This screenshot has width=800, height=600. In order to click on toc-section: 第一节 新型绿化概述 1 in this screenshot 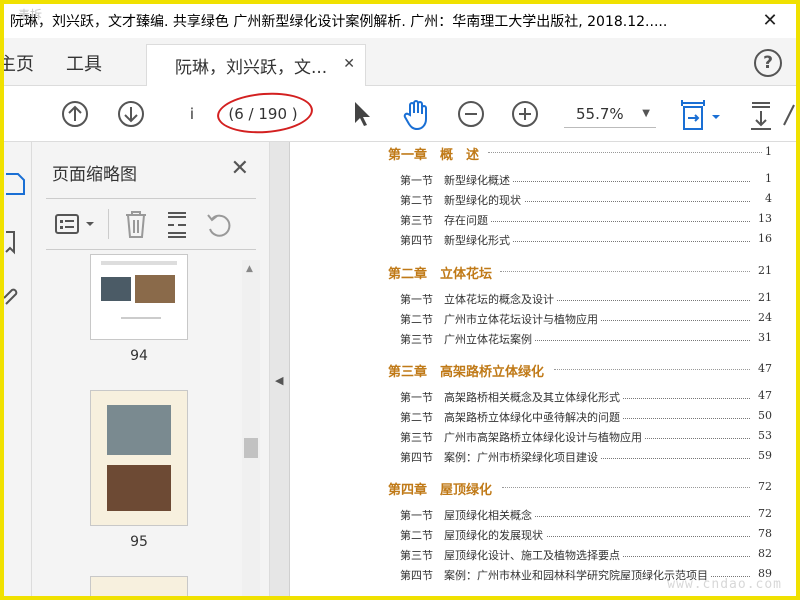, I will do `click(586, 180)`.